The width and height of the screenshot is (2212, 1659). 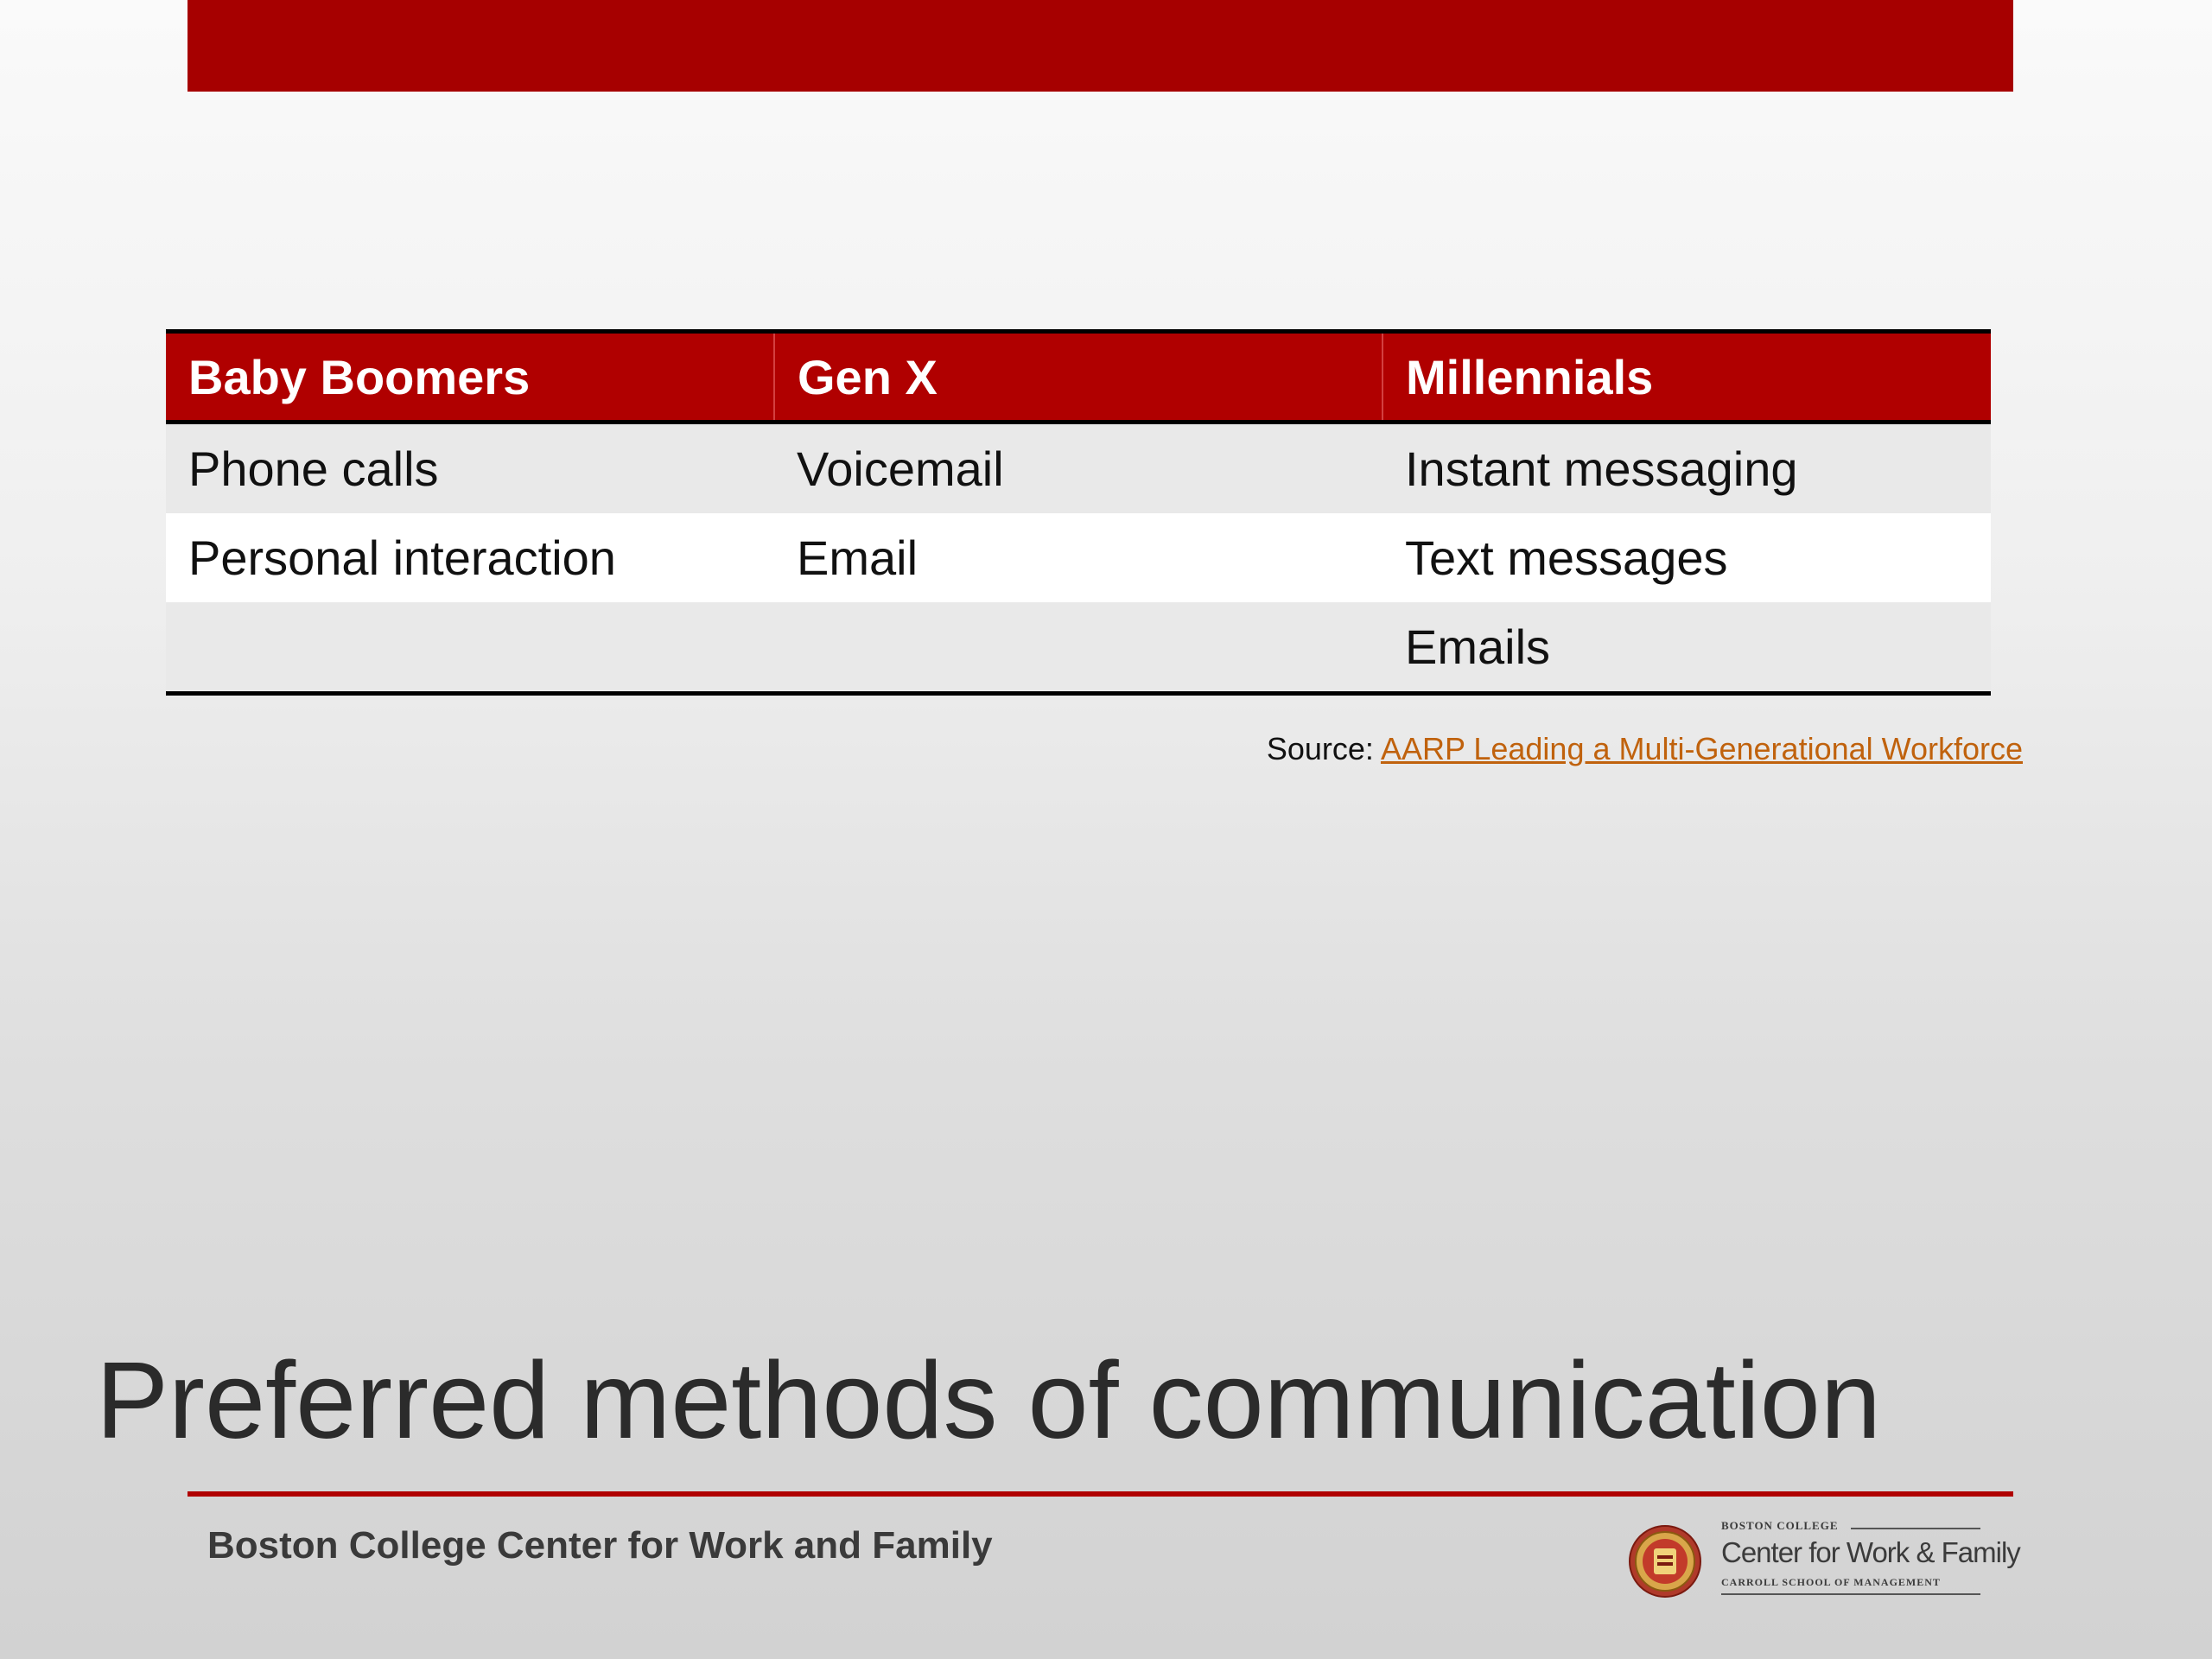 What do you see at coordinates (470, 557) in the screenshot?
I see `table-cell: Personal interaction` at bounding box center [470, 557].